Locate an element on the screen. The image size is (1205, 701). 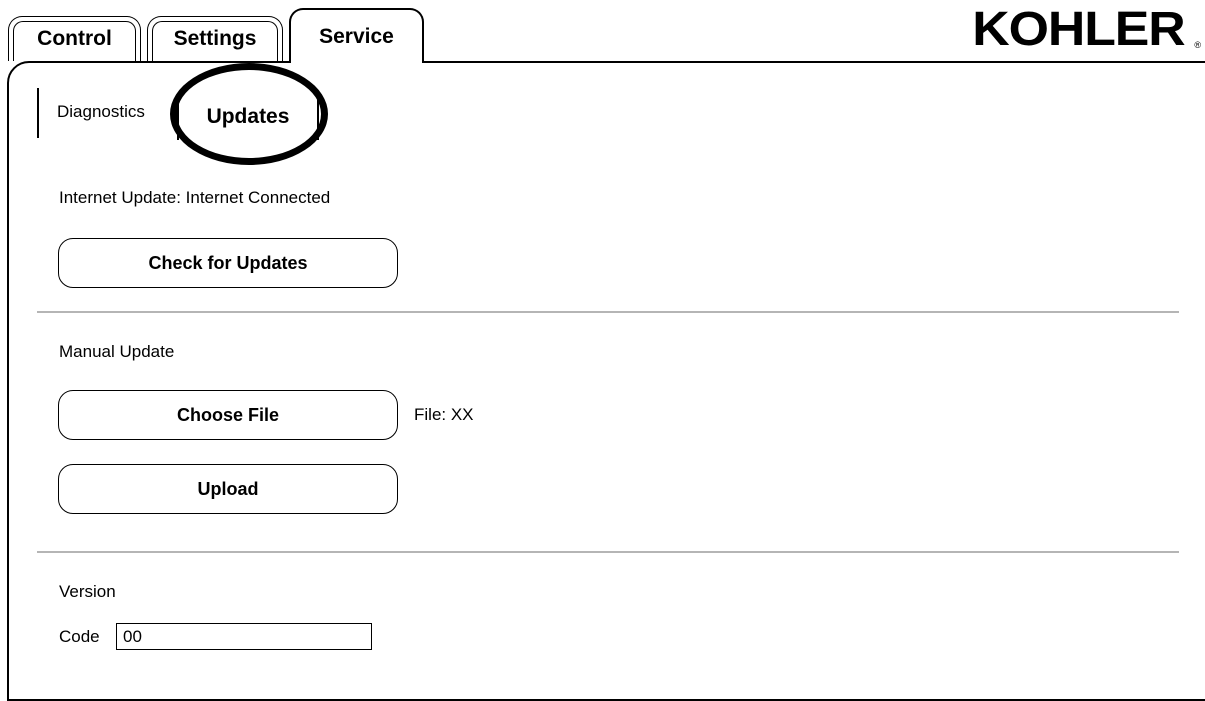
tab-control: Control is located at coordinates (74, 38).